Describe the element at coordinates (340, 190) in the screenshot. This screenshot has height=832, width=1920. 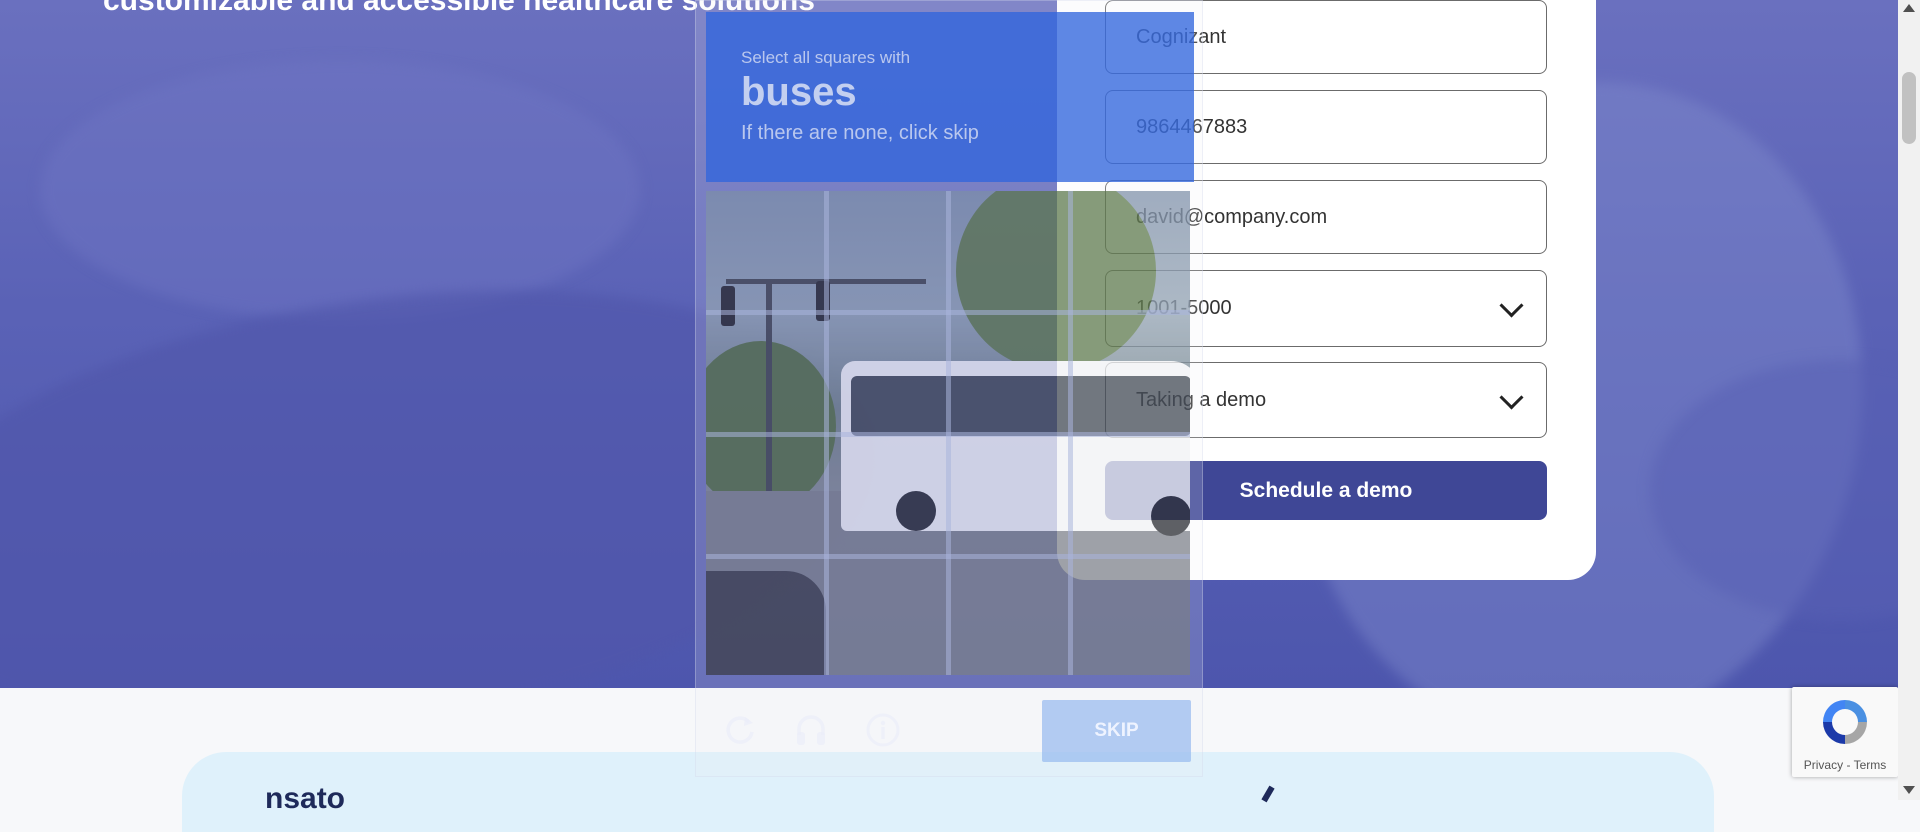
I see `hero-background-shape` at that location.